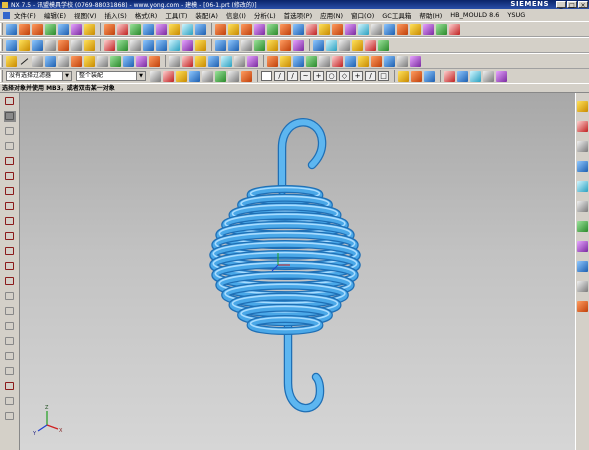  I want to click on roles-icon, so click(582, 286).